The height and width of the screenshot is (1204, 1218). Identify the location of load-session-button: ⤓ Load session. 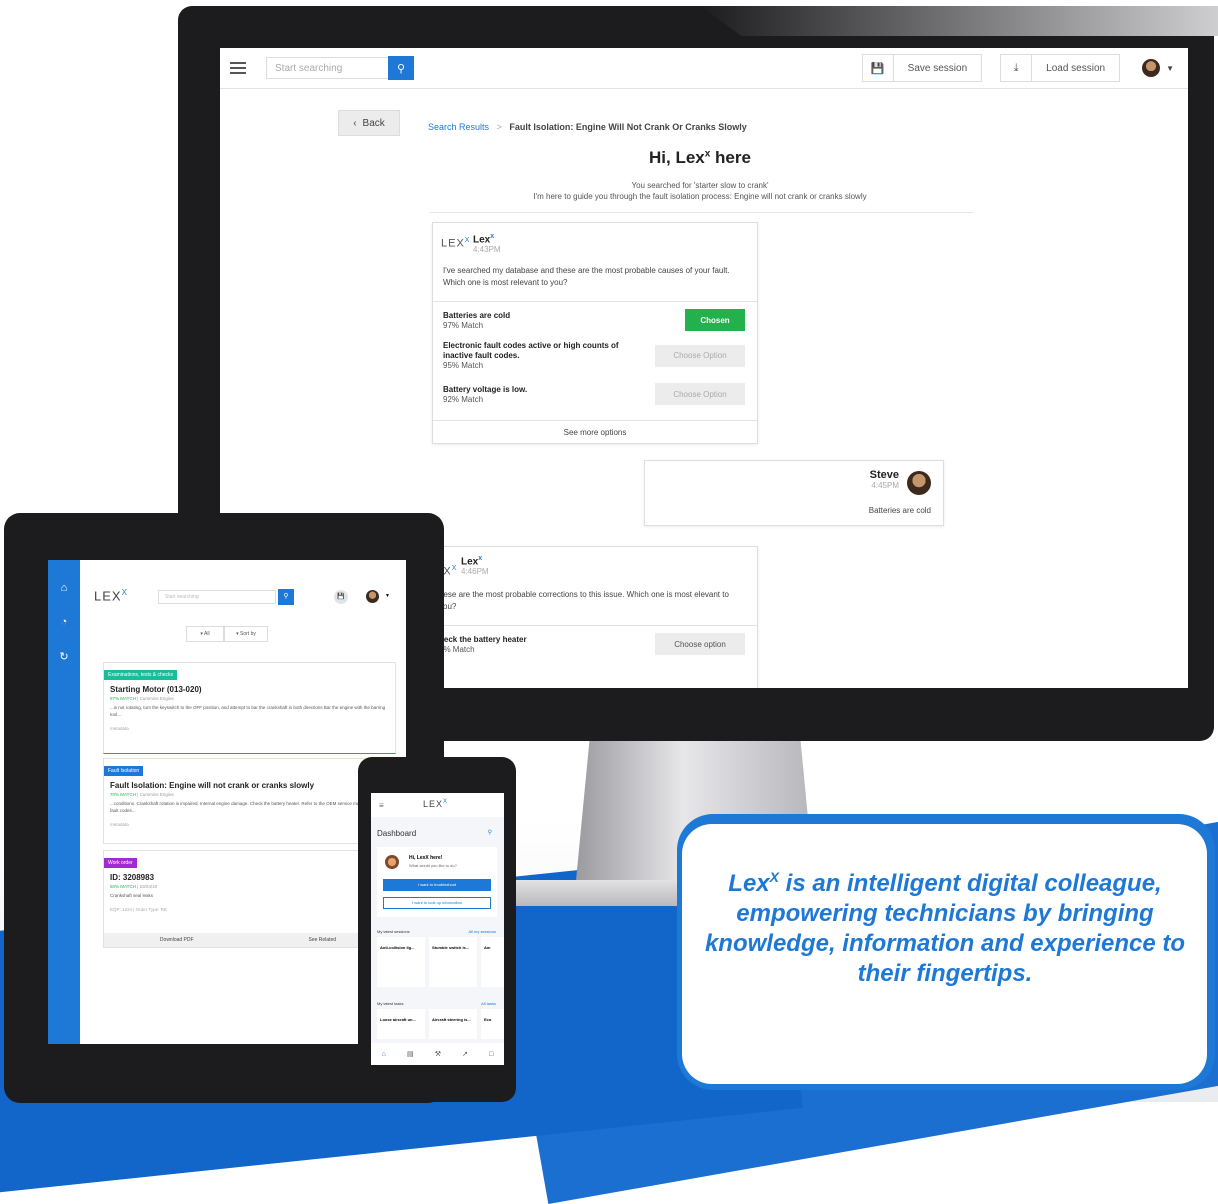
(1060, 68).